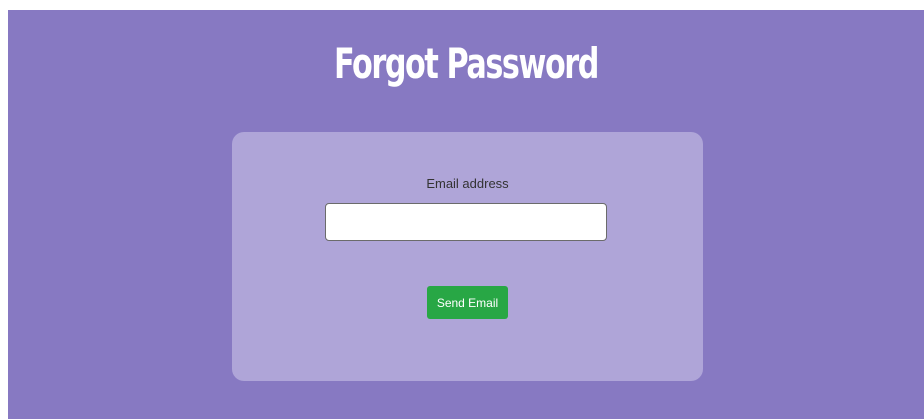 Image resolution: width=924 pixels, height=419 pixels. What do you see at coordinates (467, 183) in the screenshot?
I see `email-label: Email address` at bounding box center [467, 183].